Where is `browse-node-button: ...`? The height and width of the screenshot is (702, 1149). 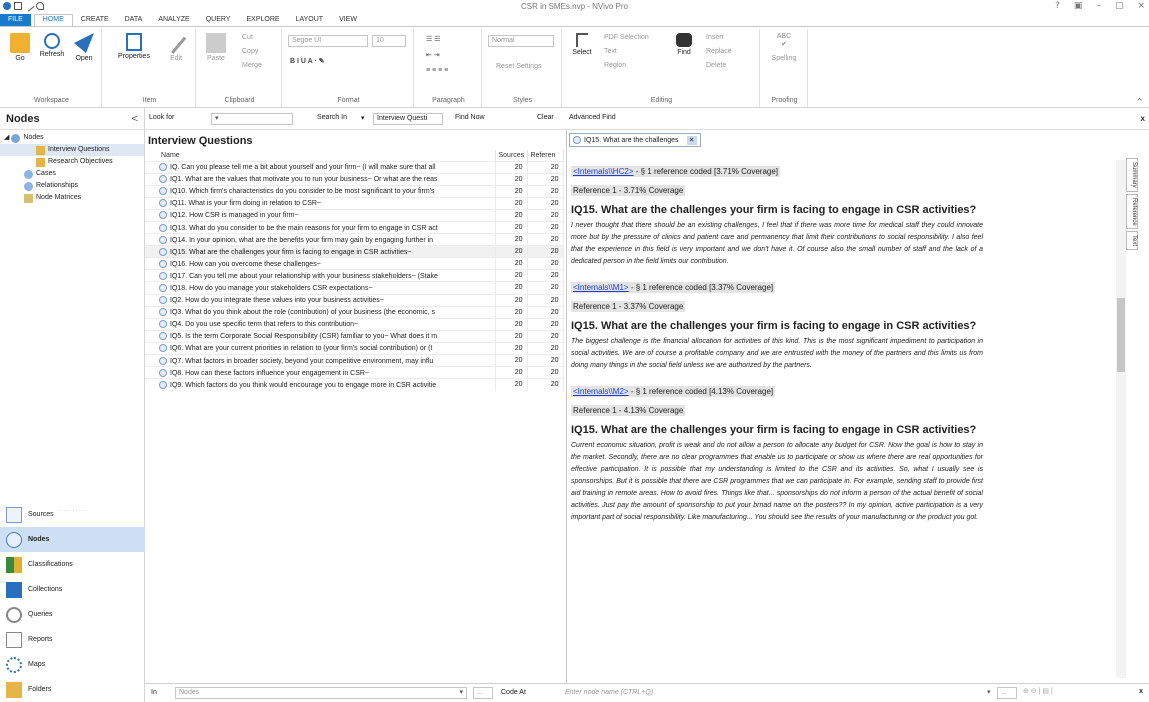 browse-node-button: ... is located at coordinates (1007, 693).